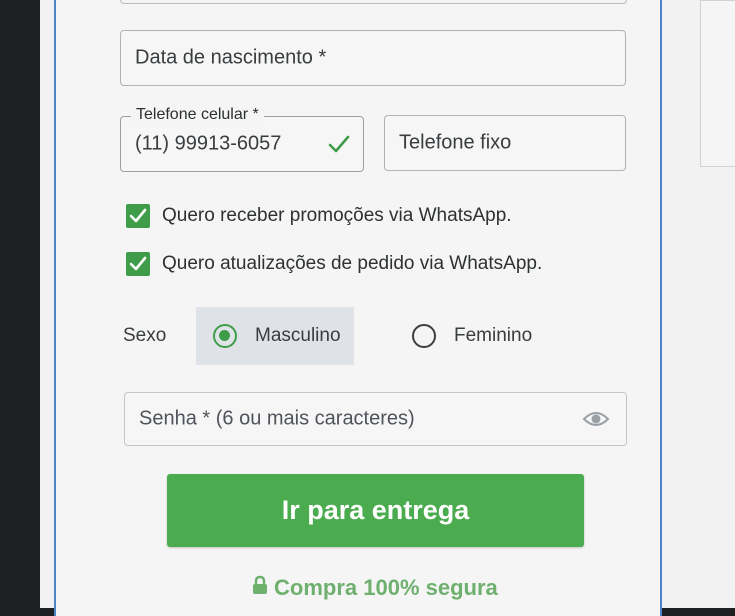  I want to click on secure-purchase-note: Compra 100% segura, so click(375, 588).